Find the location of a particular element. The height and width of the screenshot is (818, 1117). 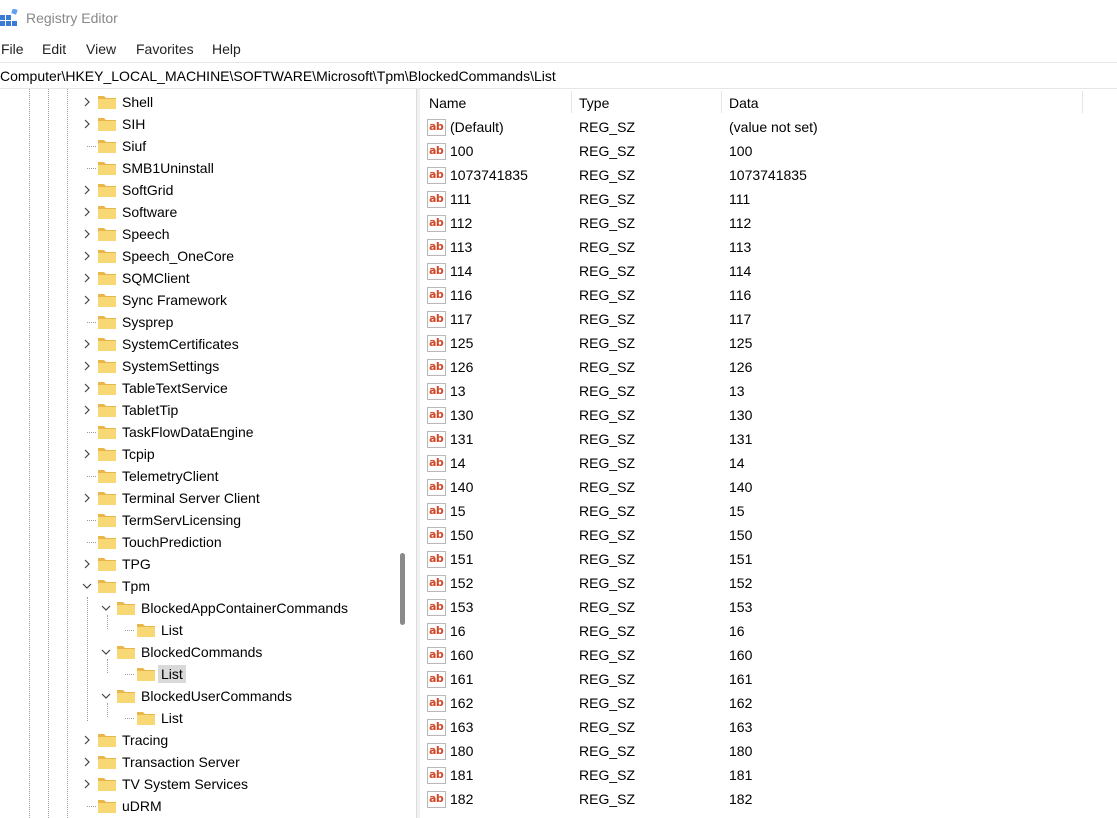

tree-item-udrm: uDRM is located at coordinates (197, 806).